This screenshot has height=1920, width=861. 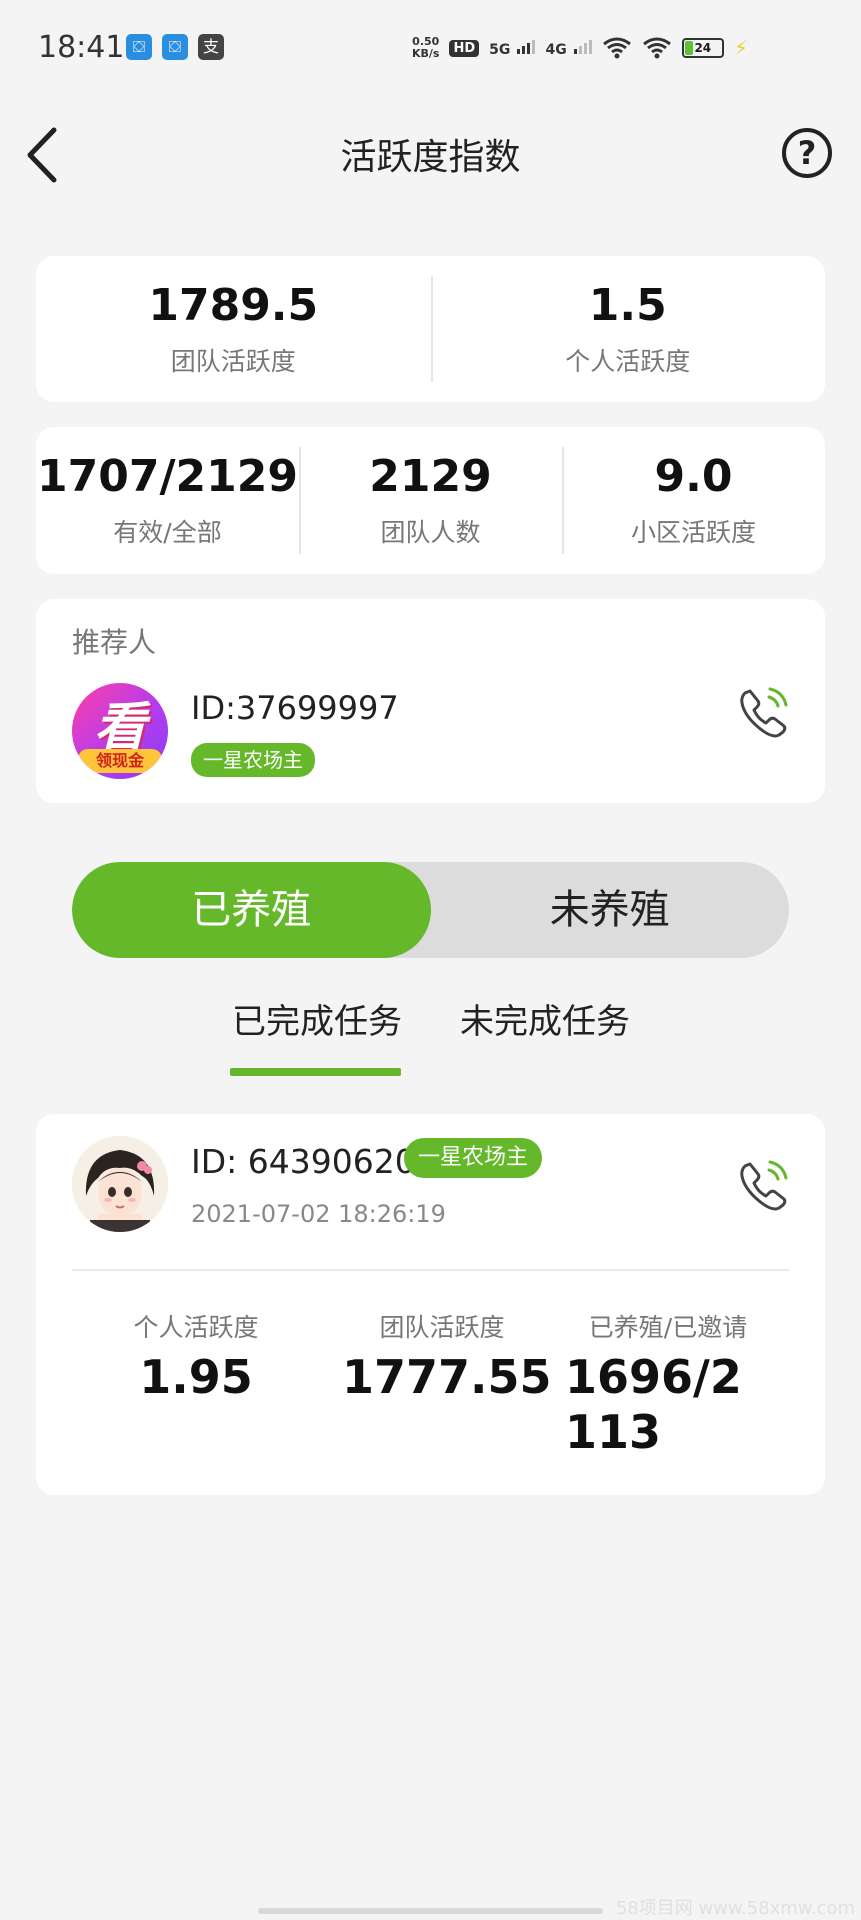 I want to click on battery-icon: 24, so click(x=702, y=48).